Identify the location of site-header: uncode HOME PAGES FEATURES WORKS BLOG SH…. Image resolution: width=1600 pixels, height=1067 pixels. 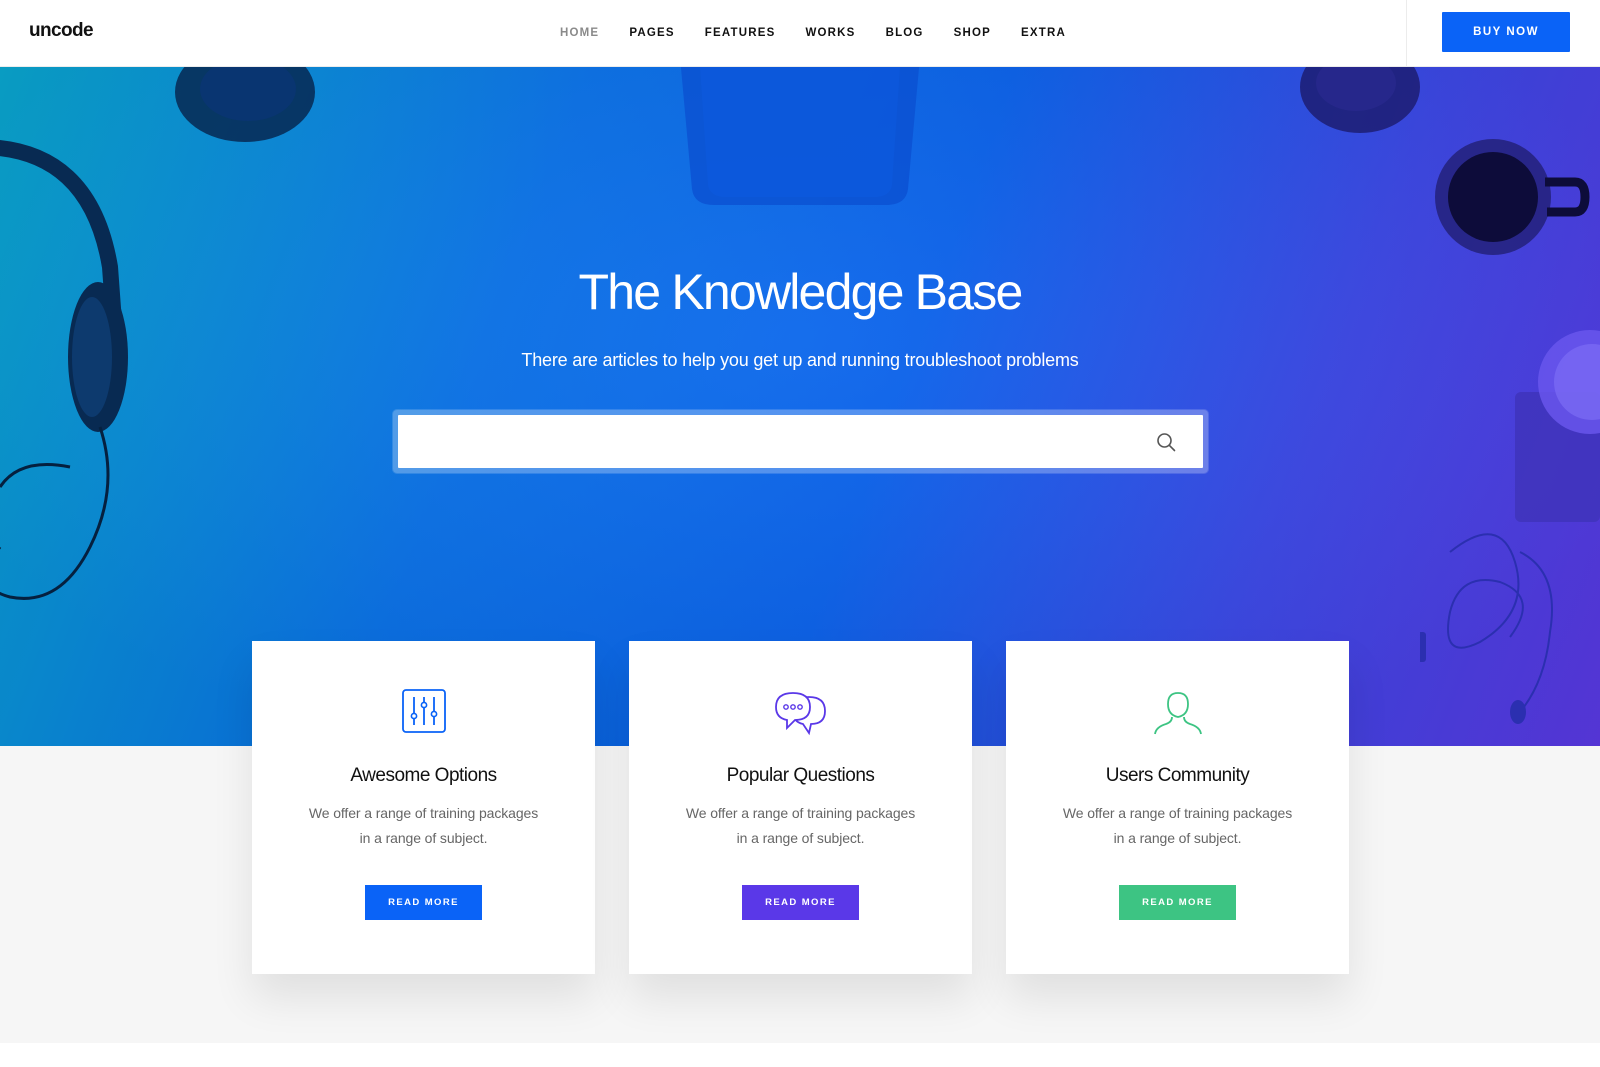
(800, 33).